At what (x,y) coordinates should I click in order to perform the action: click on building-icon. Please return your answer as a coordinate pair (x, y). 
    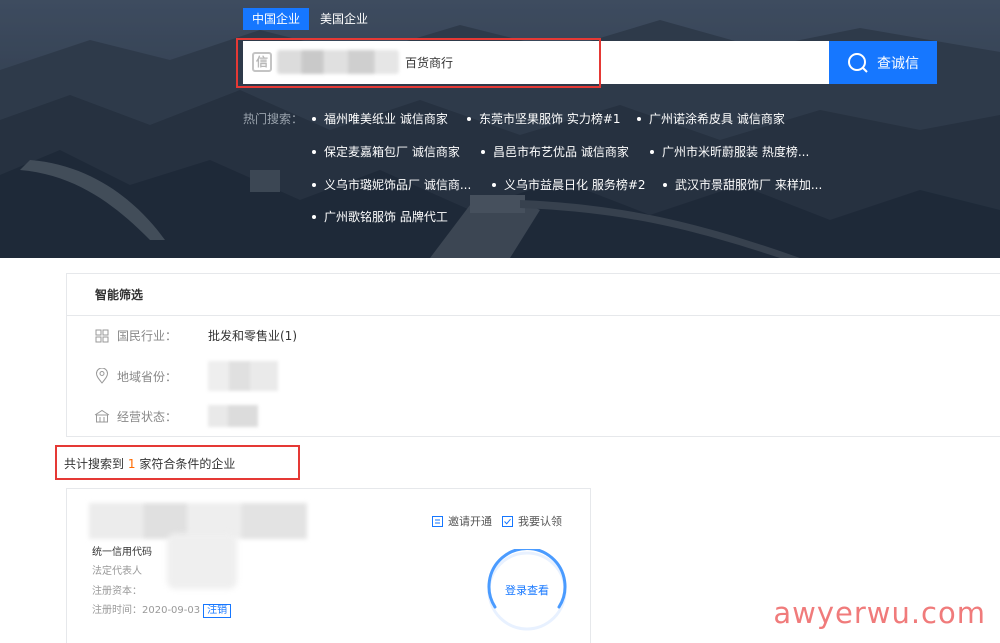
    Looking at the image, I should click on (102, 416).